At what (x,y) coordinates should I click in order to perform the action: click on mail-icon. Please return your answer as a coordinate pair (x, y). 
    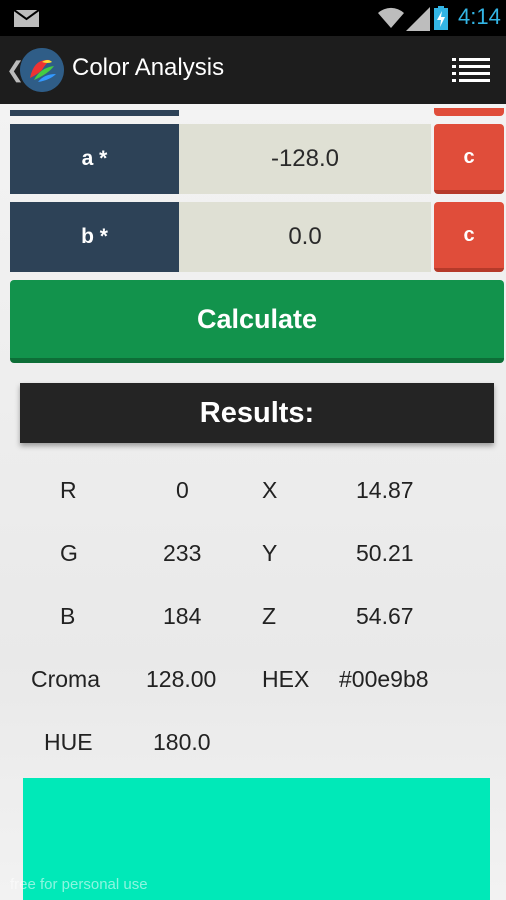
    Looking at the image, I should click on (26, 18).